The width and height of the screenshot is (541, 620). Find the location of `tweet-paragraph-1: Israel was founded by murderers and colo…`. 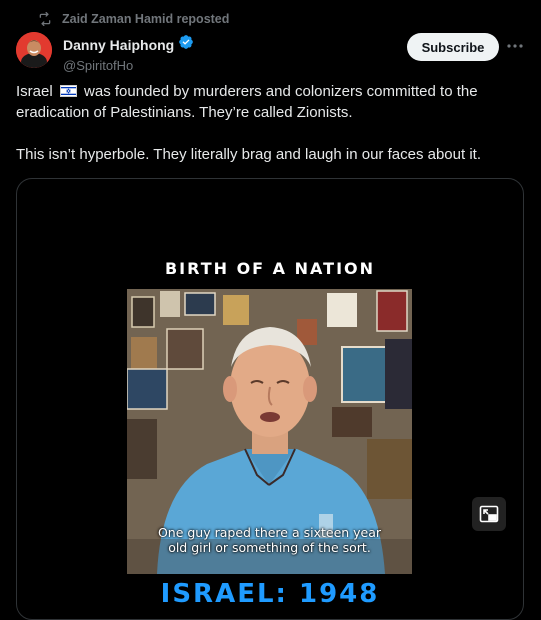

tweet-paragraph-1: Israel was founded by murderers and colo… is located at coordinates (268, 102).